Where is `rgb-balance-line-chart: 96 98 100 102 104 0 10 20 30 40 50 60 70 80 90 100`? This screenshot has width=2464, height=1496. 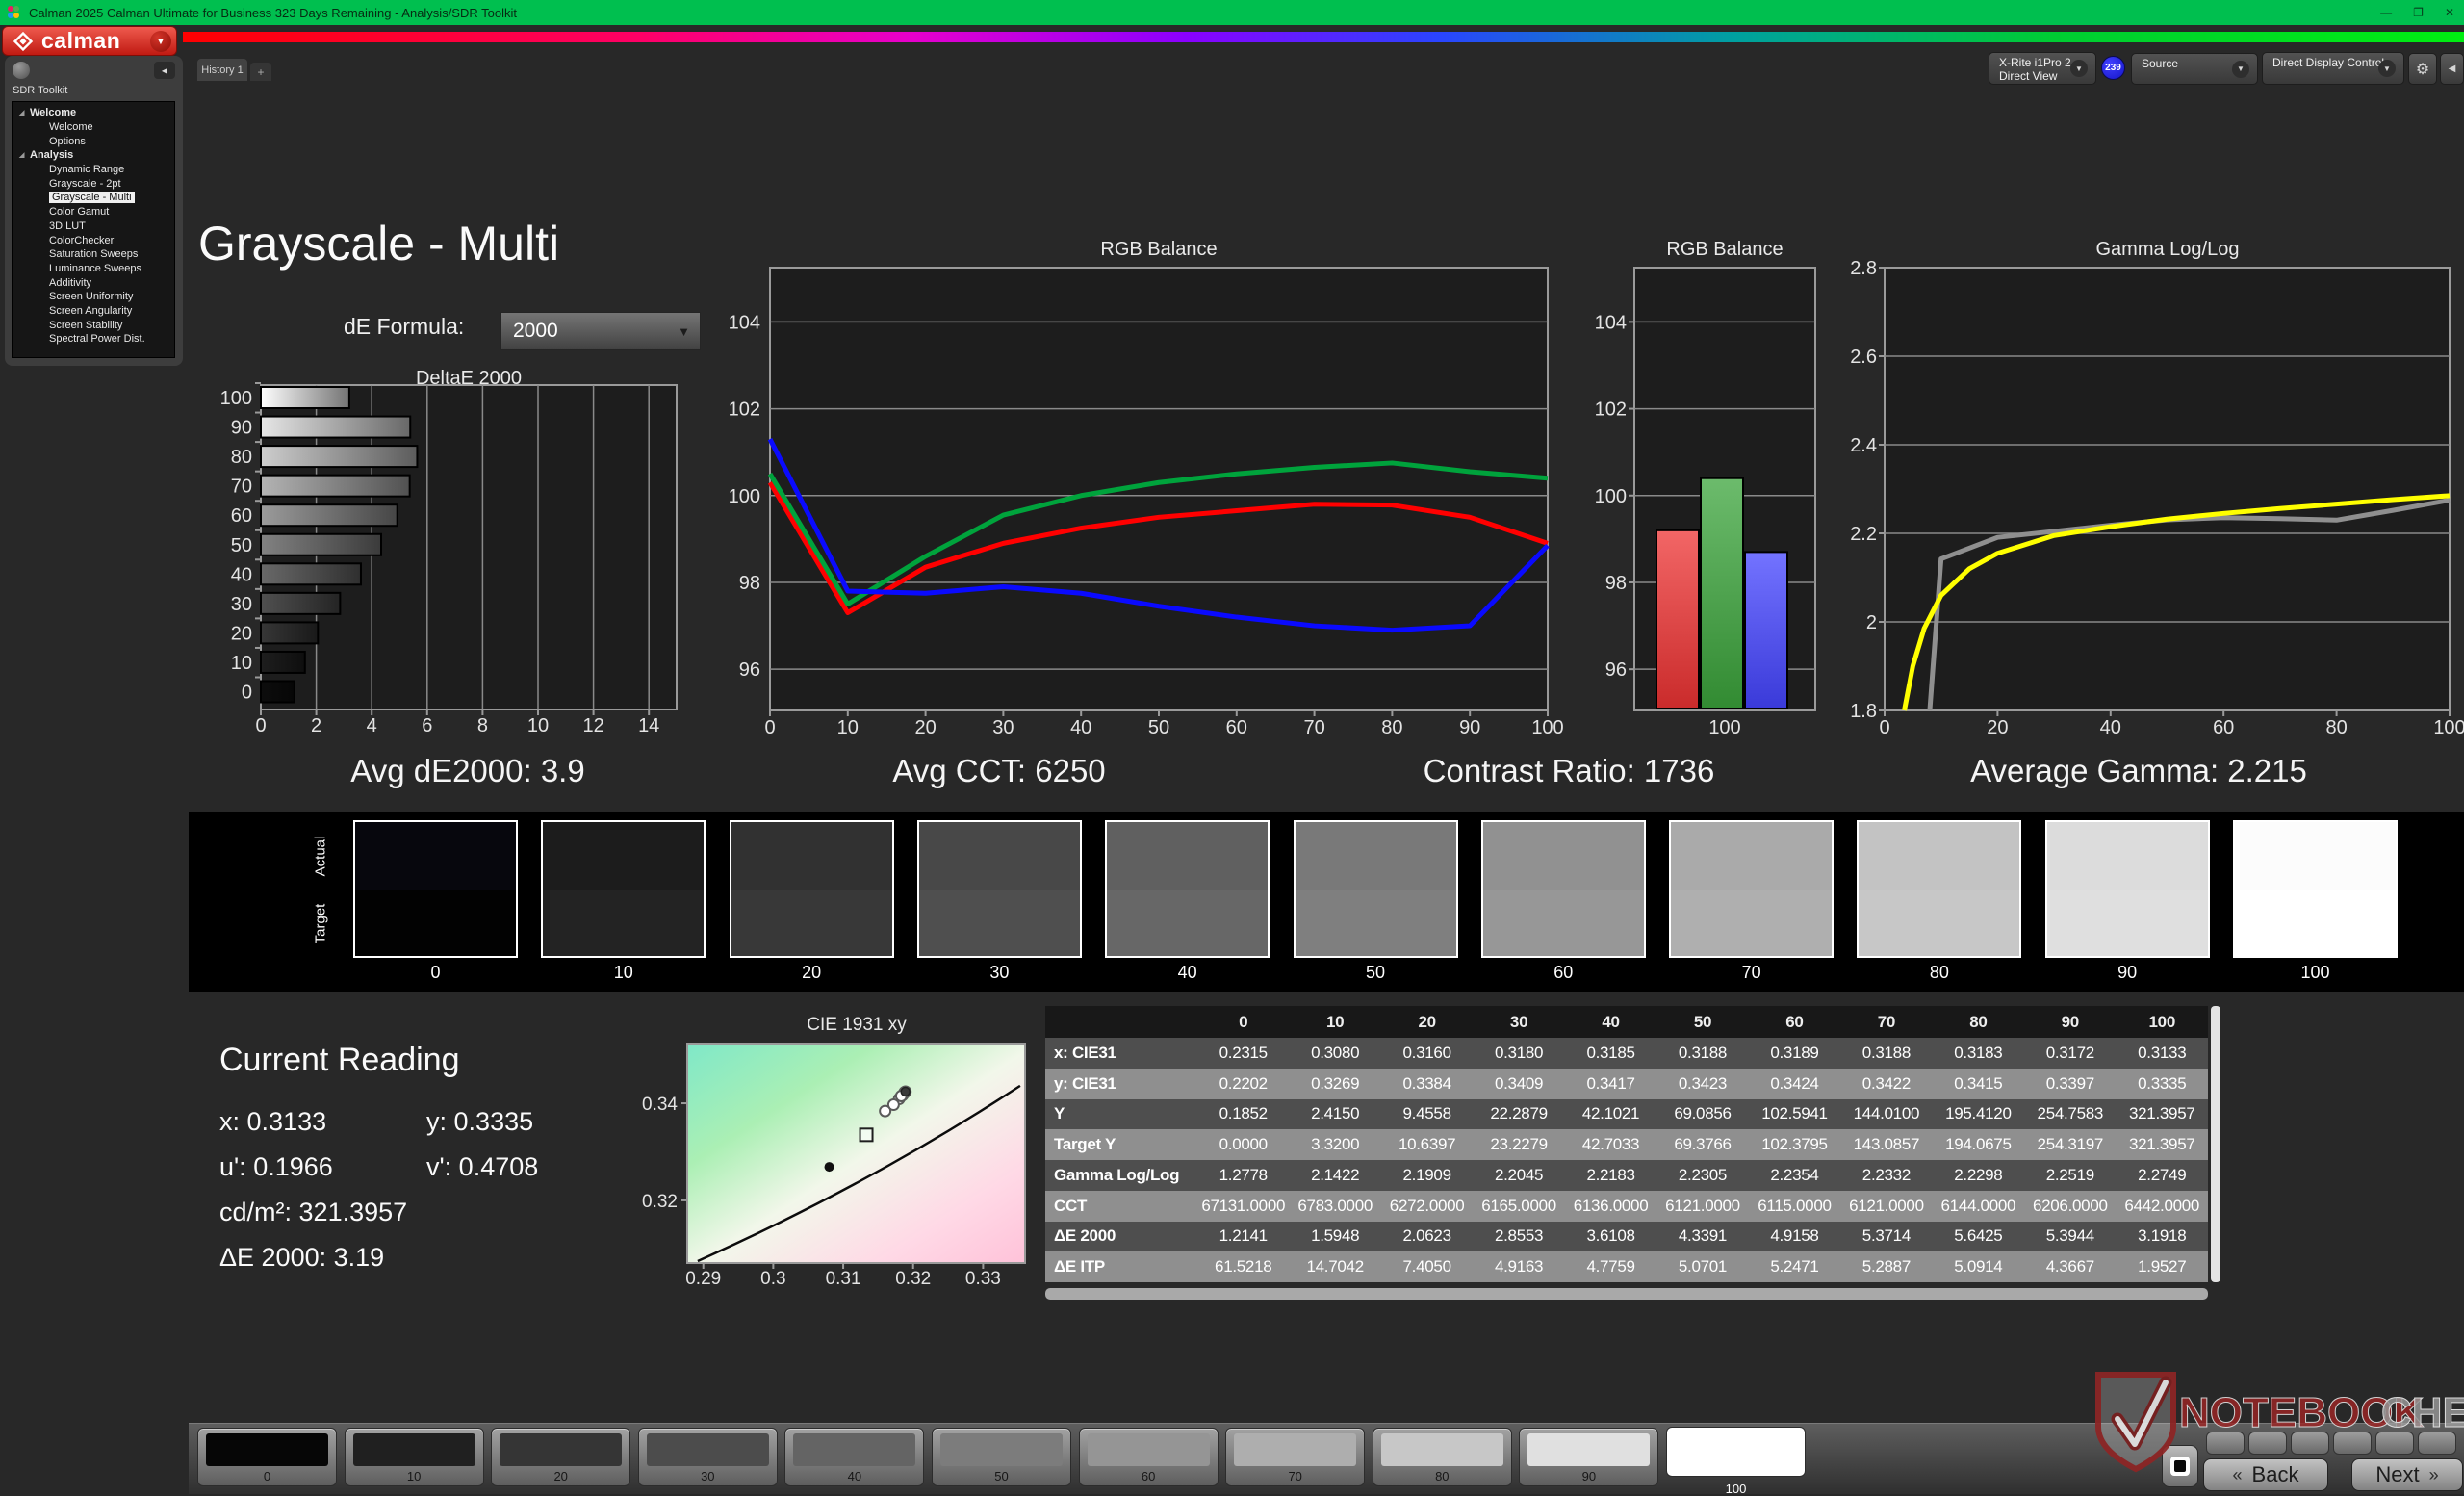
rgb-balance-line-chart: 96 98 100 102 104 0 10 20 30 40 50 60 70 80 90 100 is located at coordinates (1146, 502).